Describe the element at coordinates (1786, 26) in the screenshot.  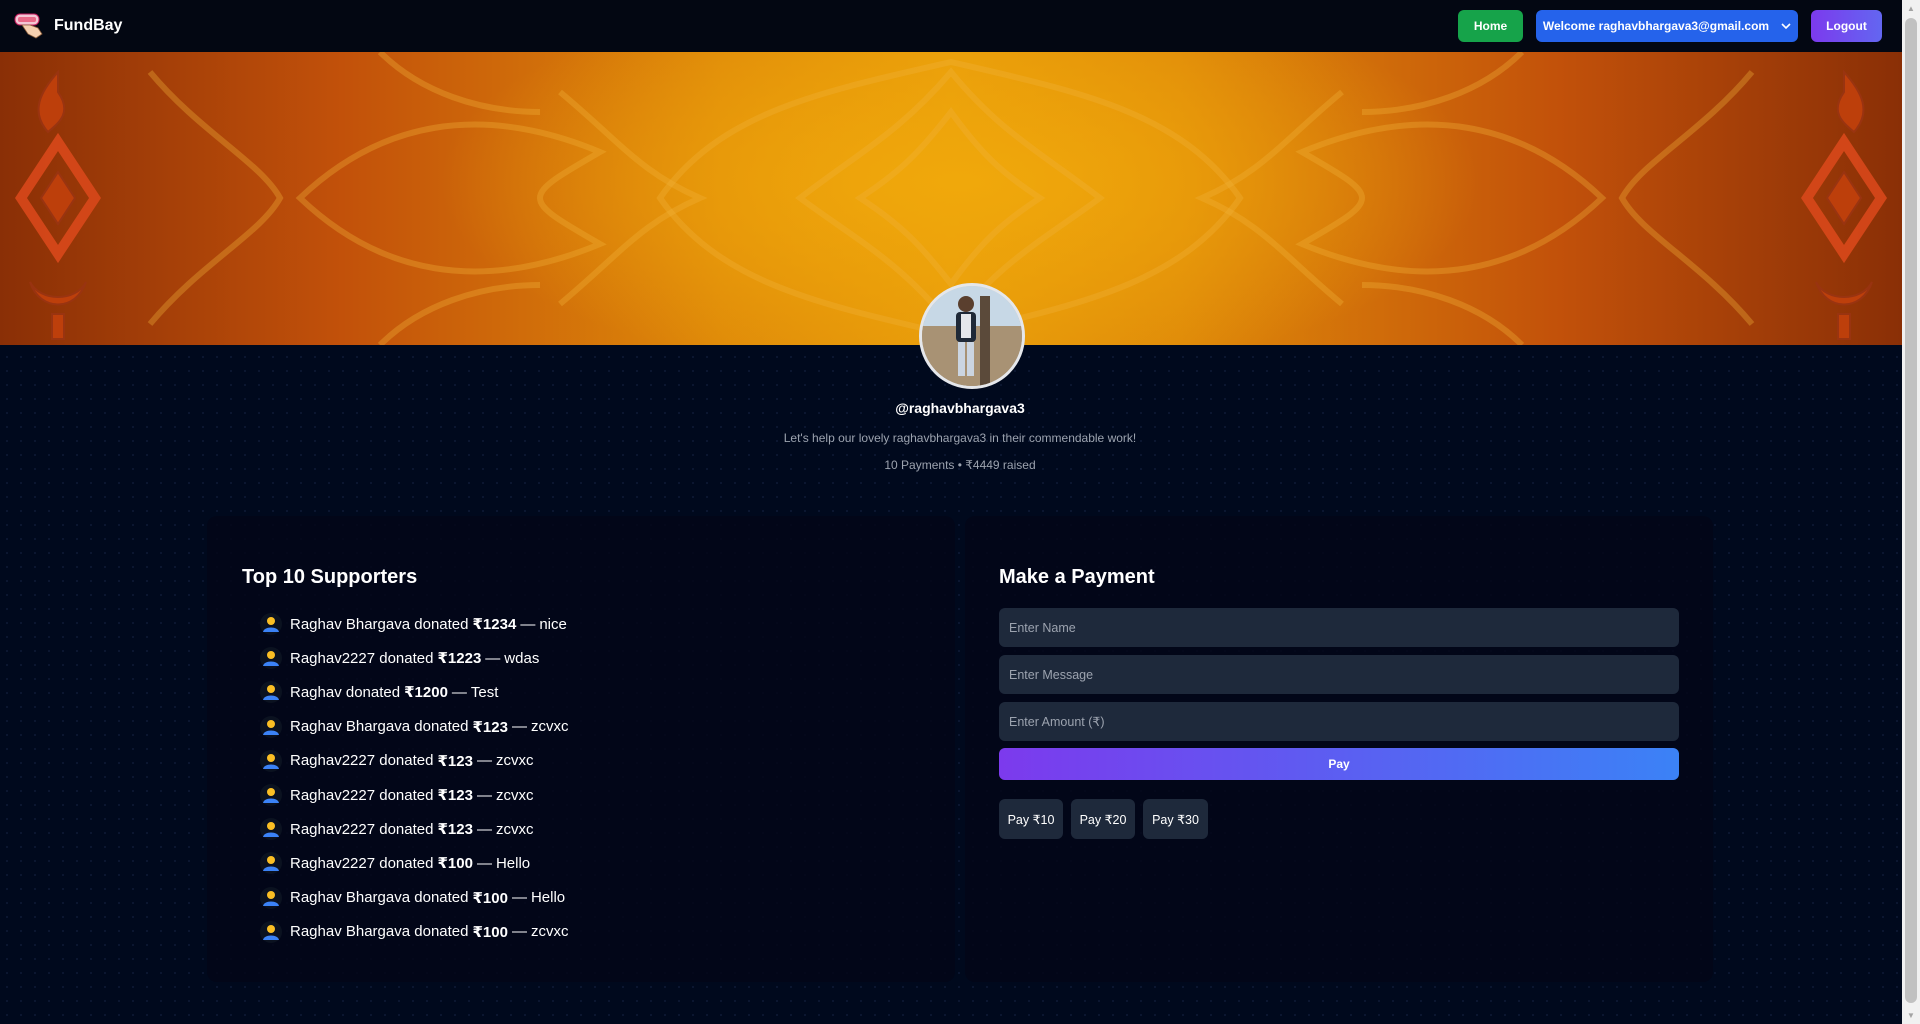
I see `chevron-down-icon` at that location.